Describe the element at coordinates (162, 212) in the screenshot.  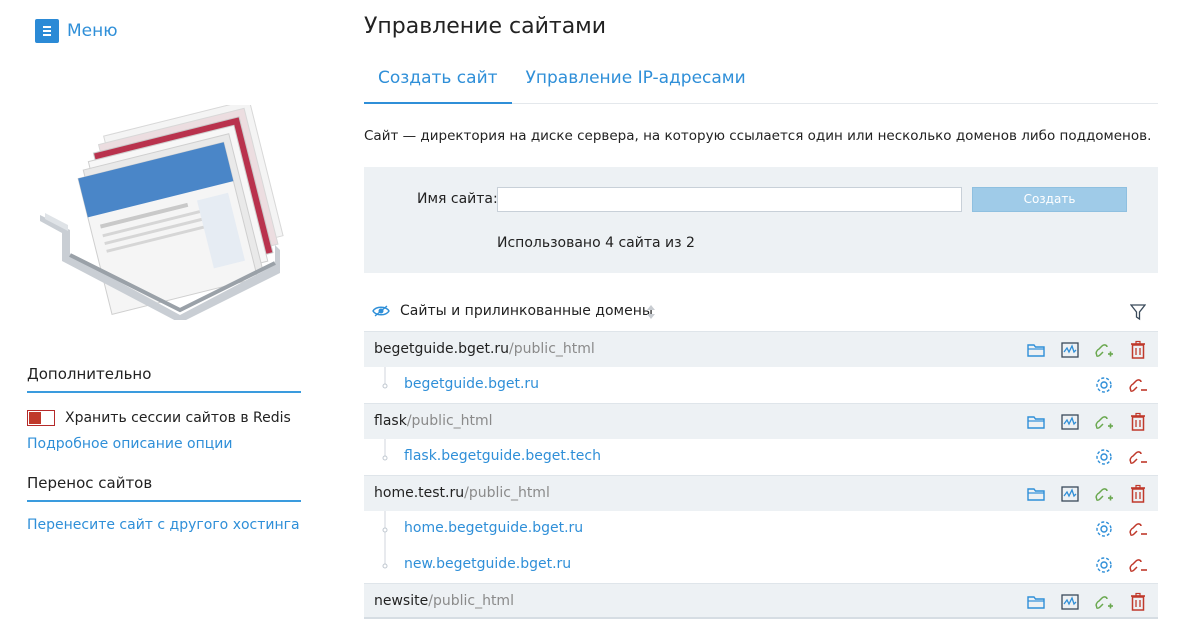
I see `websites-stack-illustration` at that location.